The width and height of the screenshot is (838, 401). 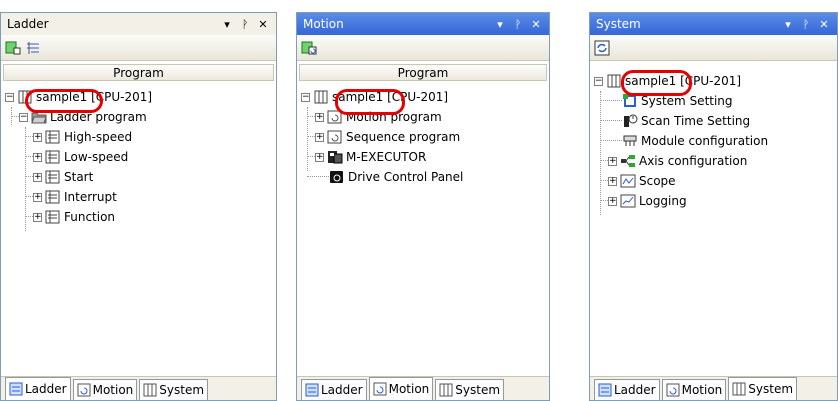 I want to click on logging-icon, so click(x=628, y=201).